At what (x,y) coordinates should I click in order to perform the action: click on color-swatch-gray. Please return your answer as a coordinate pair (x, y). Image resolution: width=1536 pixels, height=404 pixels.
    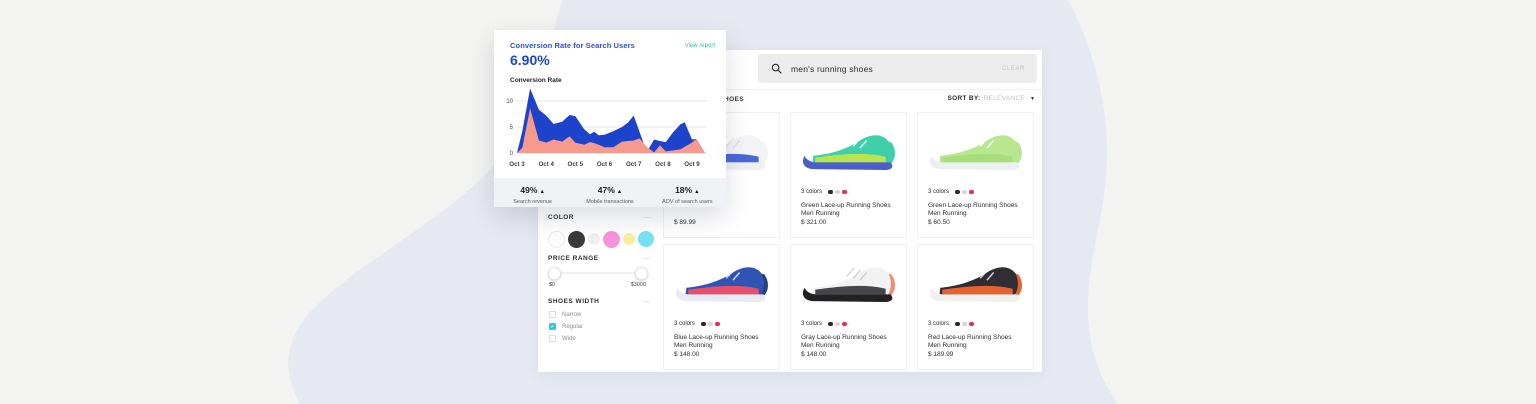
    Looking at the image, I should click on (594, 239).